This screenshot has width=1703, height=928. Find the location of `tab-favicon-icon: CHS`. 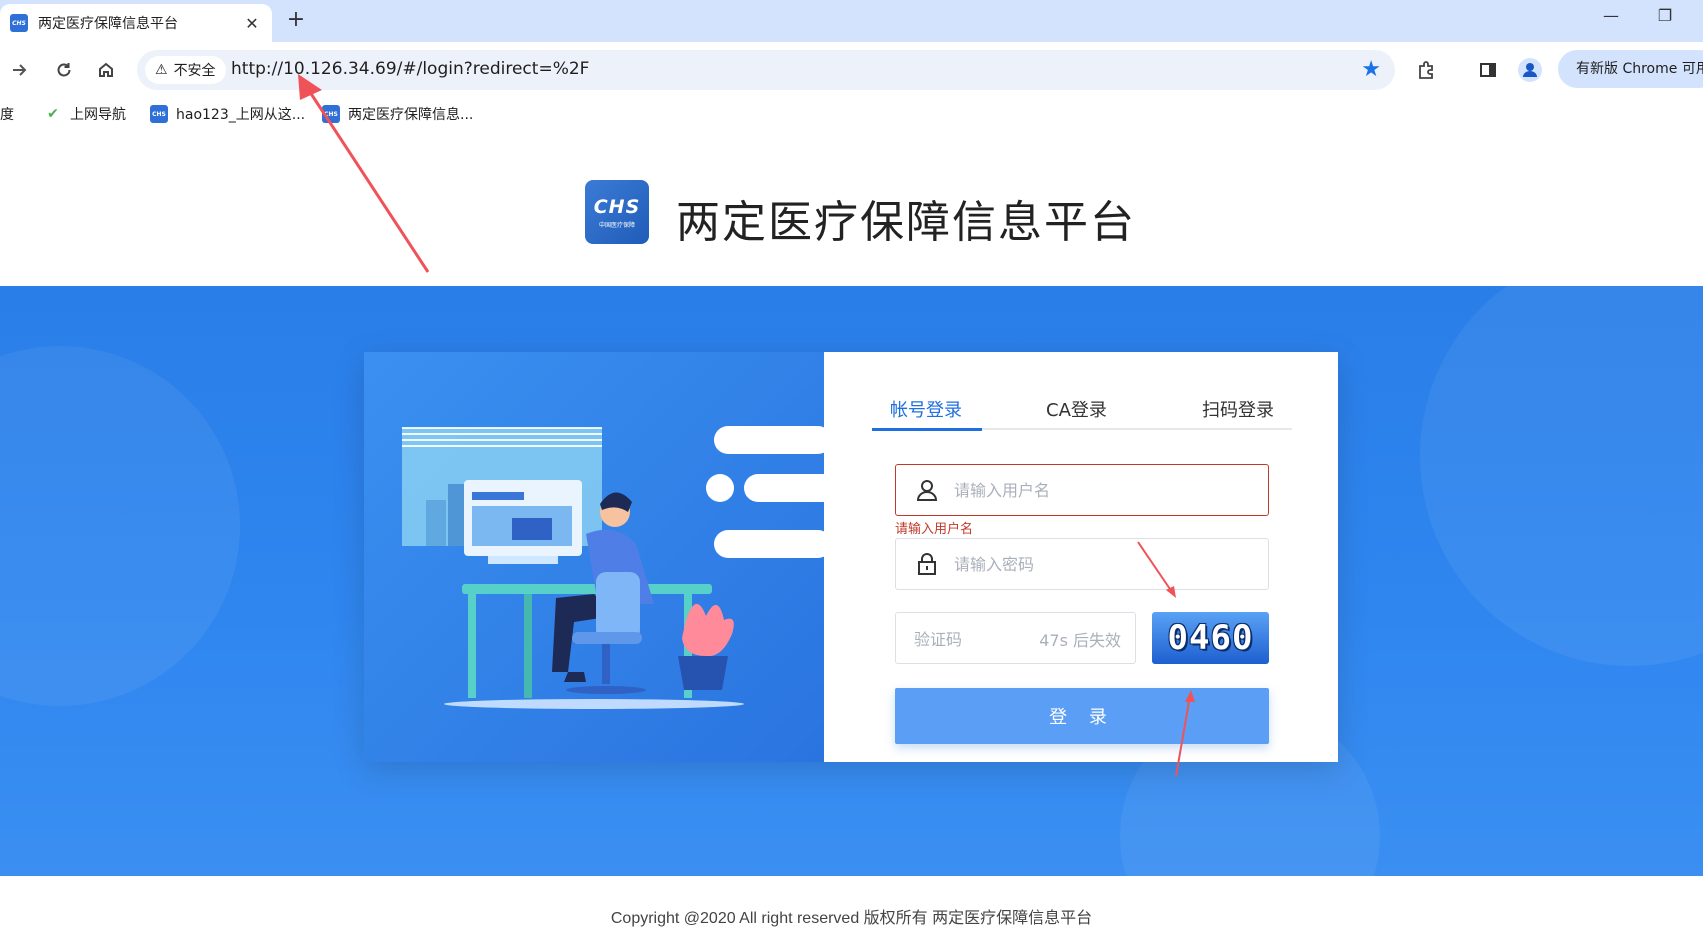

tab-favicon-icon: CHS is located at coordinates (19, 23).